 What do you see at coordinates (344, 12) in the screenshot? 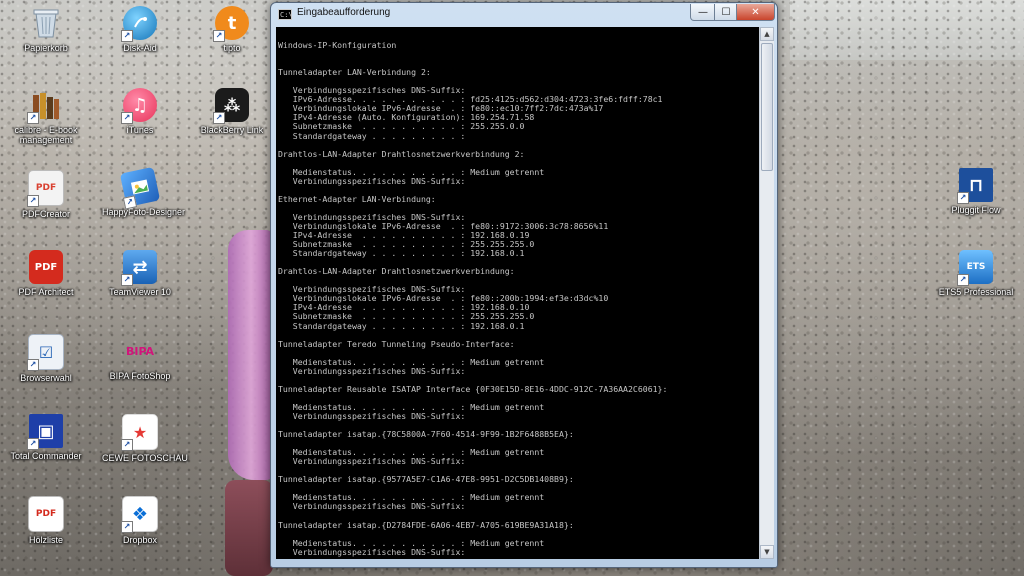
I see `window-title: Eingabeaufforderung` at bounding box center [344, 12].